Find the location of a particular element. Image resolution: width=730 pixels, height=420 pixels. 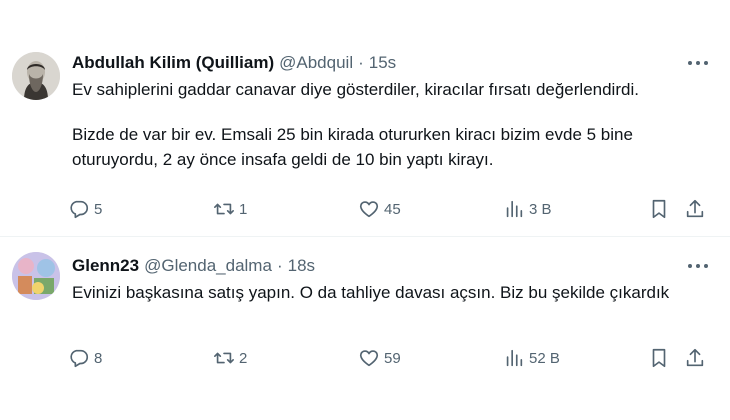

timestamp: 15s is located at coordinates (382, 63).